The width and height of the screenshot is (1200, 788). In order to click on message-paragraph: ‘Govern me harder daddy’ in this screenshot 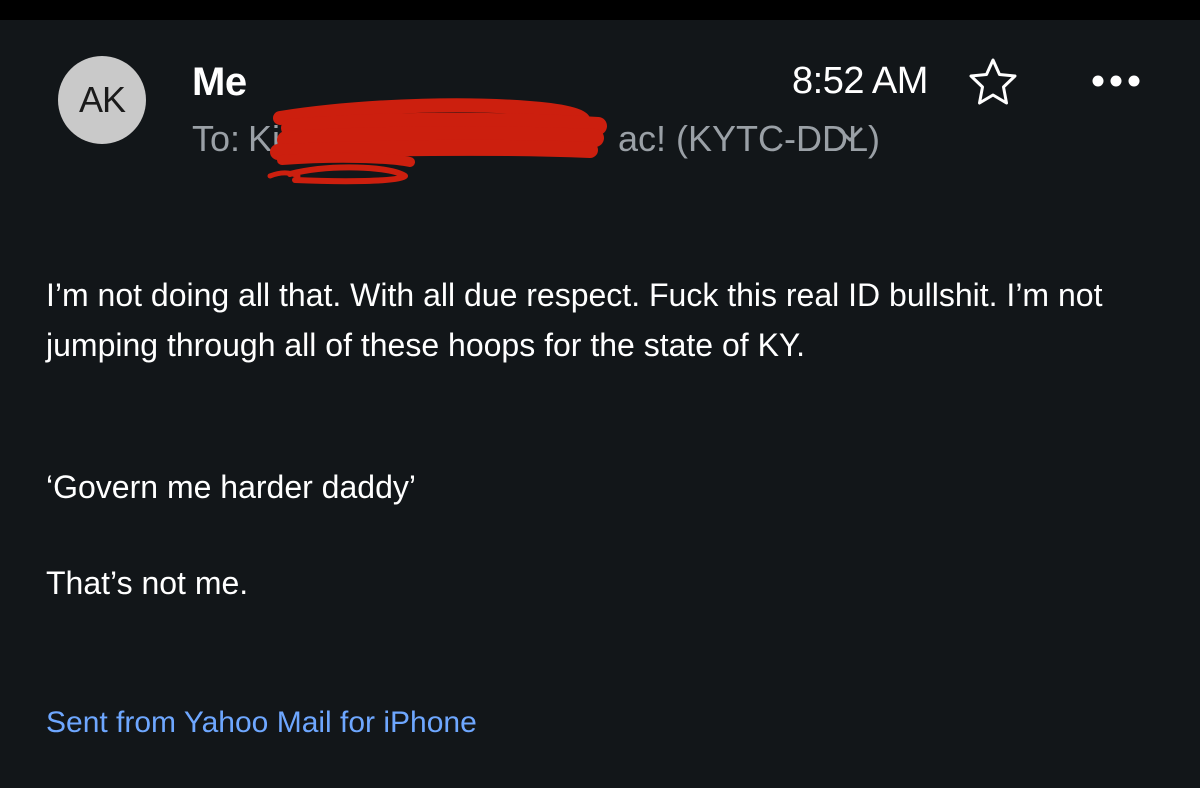, I will do `click(231, 487)`.